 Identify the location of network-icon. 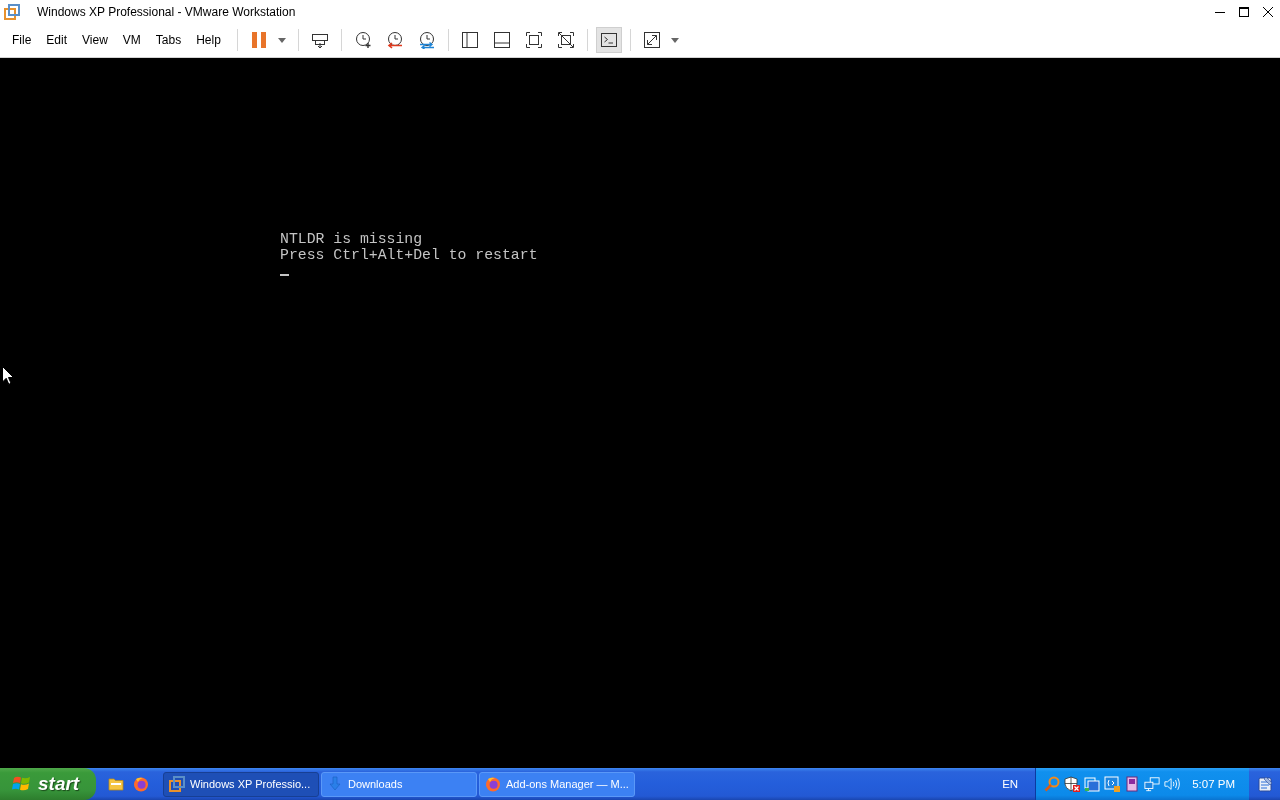
(1152, 784).